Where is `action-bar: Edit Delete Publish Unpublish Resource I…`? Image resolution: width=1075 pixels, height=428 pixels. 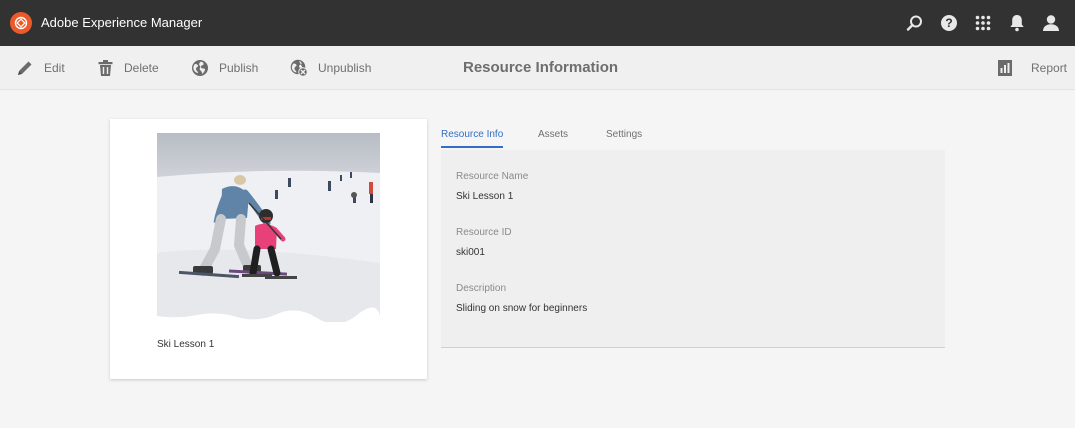 action-bar: Edit Delete Publish Unpublish Resource I… is located at coordinates (537, 68).